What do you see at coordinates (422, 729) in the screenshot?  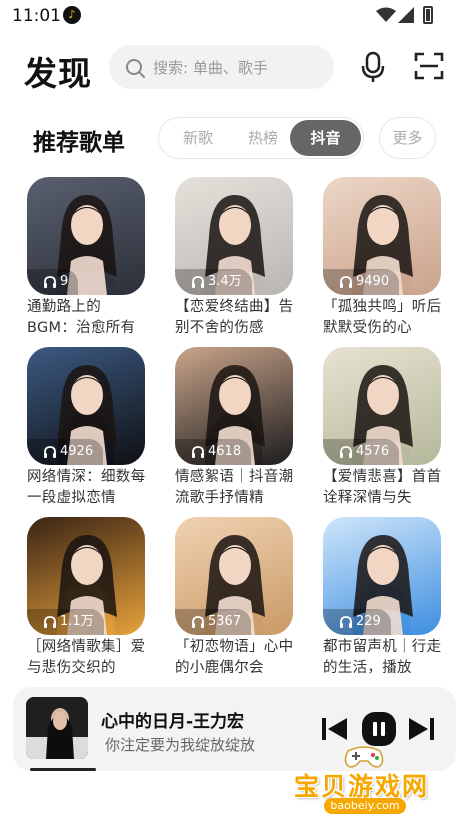 I see `next-track-icon` at bounding box center [422, 729].